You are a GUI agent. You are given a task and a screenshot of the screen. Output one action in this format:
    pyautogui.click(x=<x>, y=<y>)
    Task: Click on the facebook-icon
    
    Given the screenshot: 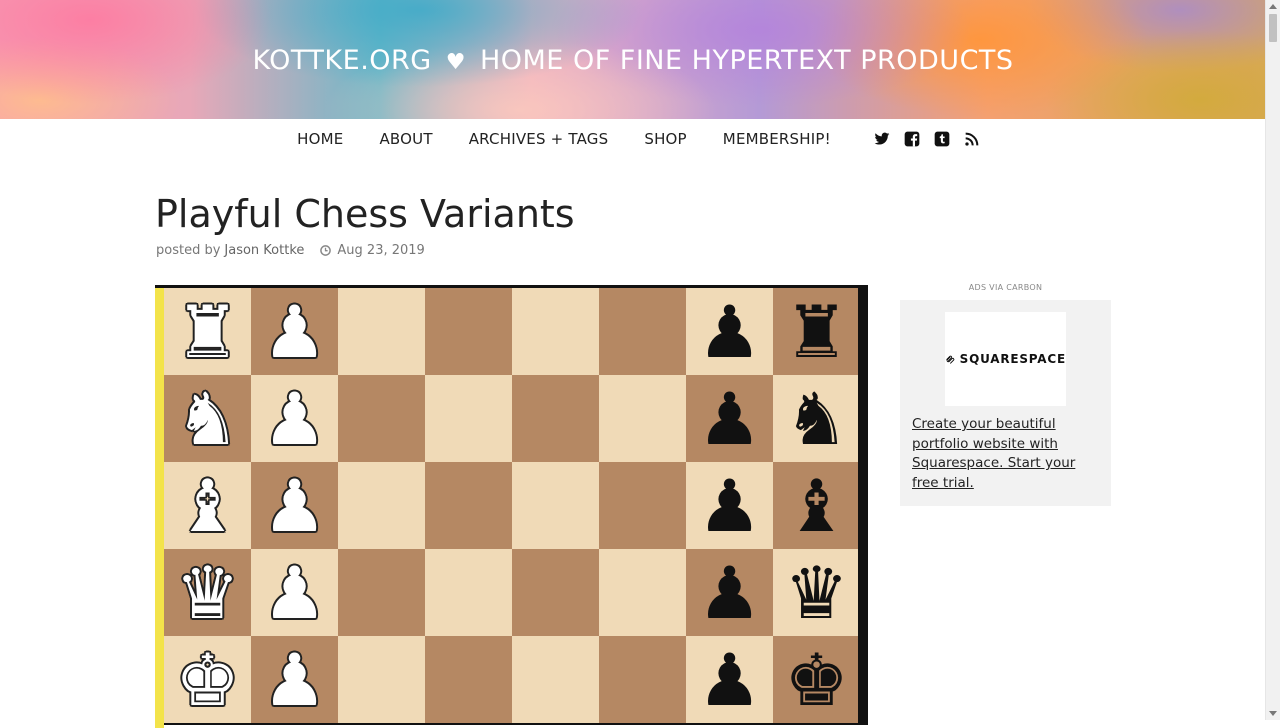 What is the action you would take?
    pyautogui.click(x=912, y=139)
    